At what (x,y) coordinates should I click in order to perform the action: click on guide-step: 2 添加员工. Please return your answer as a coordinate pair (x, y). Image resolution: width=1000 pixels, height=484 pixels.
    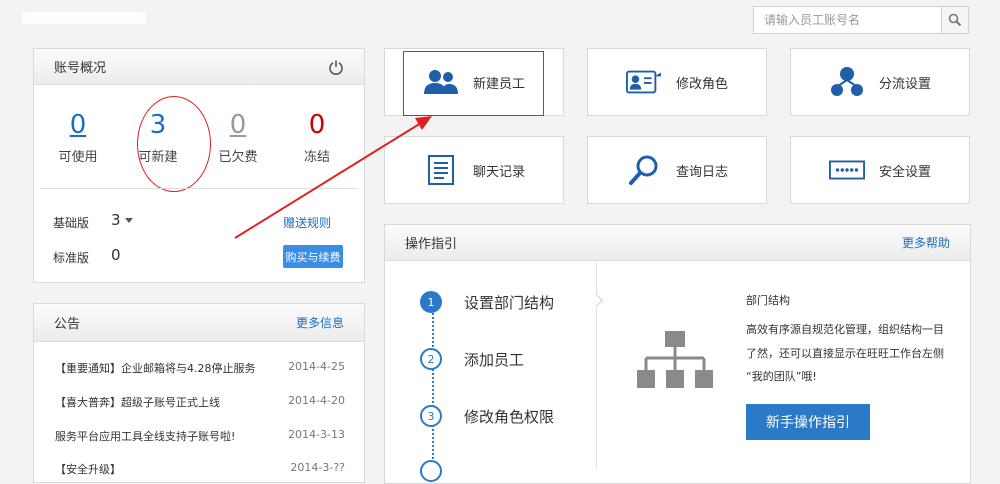
    Looking at the image, I should click on (472, 359).